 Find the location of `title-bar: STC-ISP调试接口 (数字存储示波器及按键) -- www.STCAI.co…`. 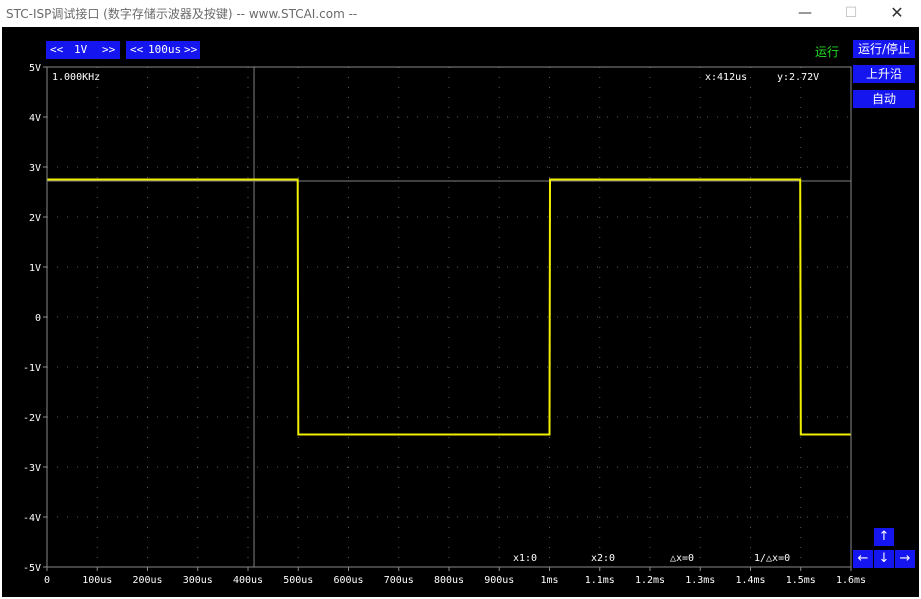

title-bar: STC-ISP调试接口 (数字存储示波器及按键) -- www.STCAI.co… is located at coordinates (460, 13).